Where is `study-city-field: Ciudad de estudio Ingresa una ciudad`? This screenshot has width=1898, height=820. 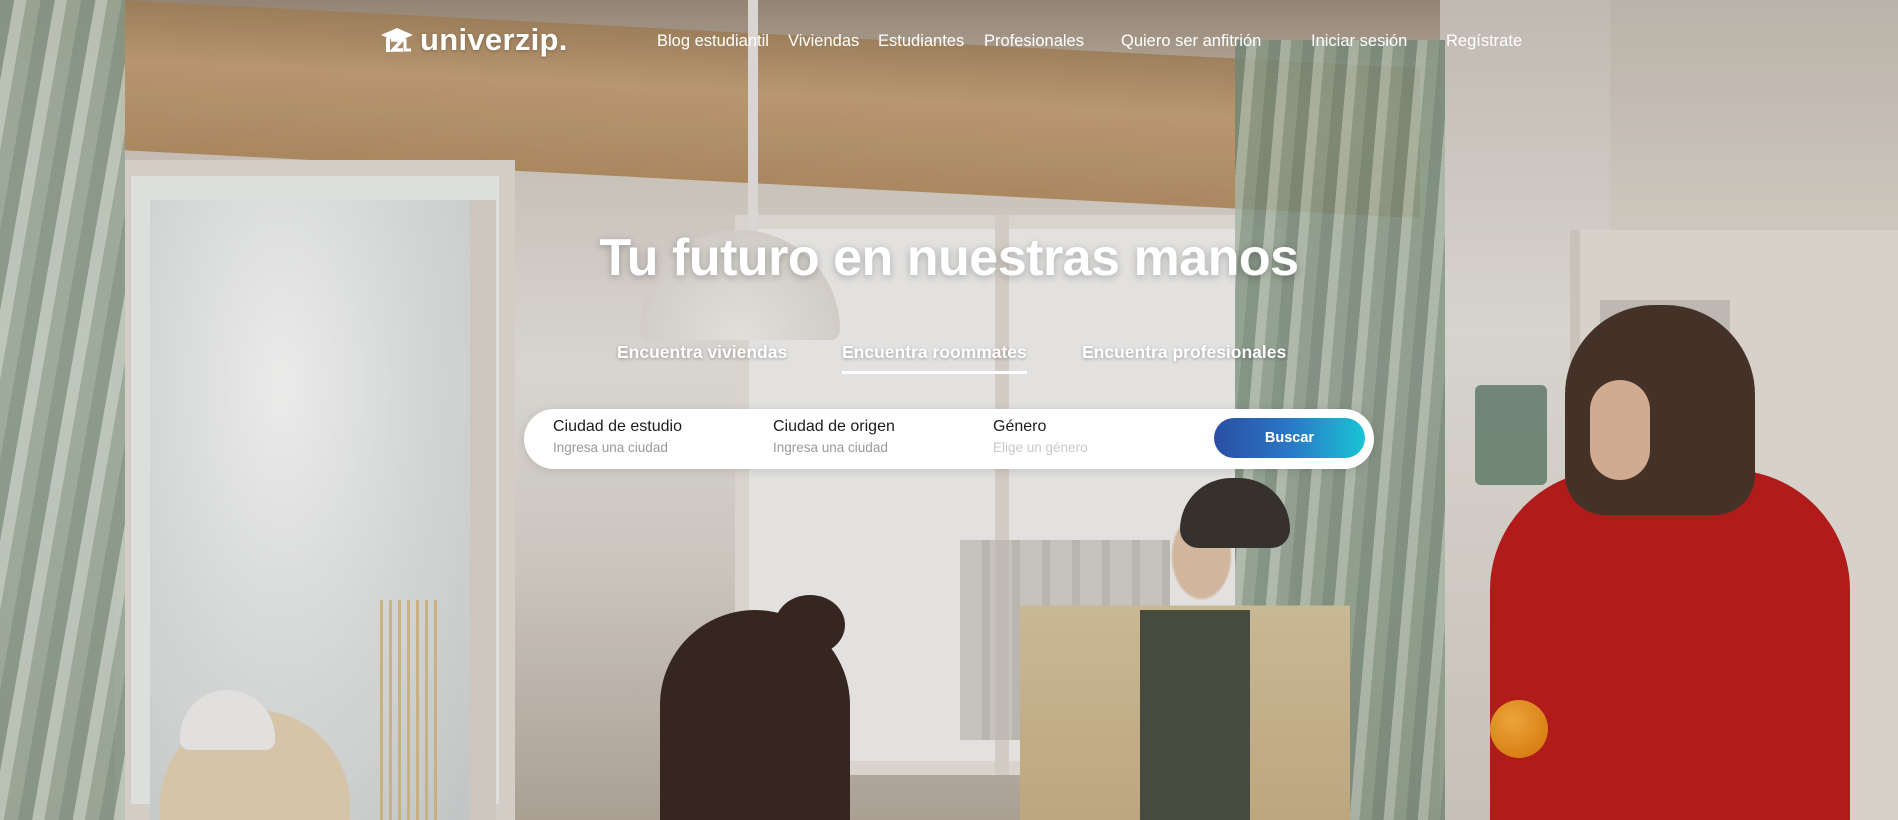 study-city-field: Ciudad de estudio Ingresa una ciudad is located at coordinates (617, 436).